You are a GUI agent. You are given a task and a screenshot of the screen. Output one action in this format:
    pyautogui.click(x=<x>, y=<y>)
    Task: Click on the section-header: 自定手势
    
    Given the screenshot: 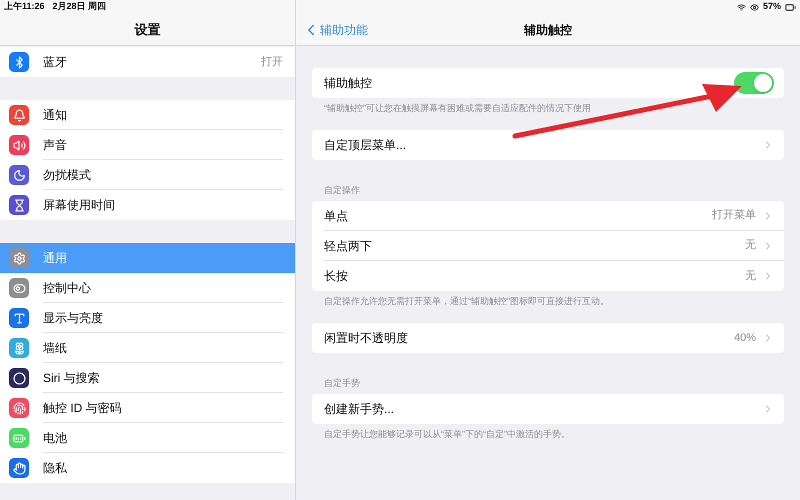 What is the action you would take?
    pyautogui.click(x=342, y=383)
    